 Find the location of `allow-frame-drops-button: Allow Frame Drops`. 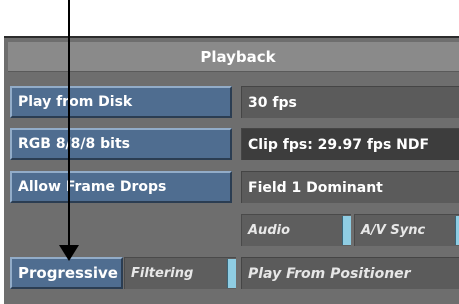

allow-frame-drops-button: Allow Frame Drops is located at coordinates (121, 187).